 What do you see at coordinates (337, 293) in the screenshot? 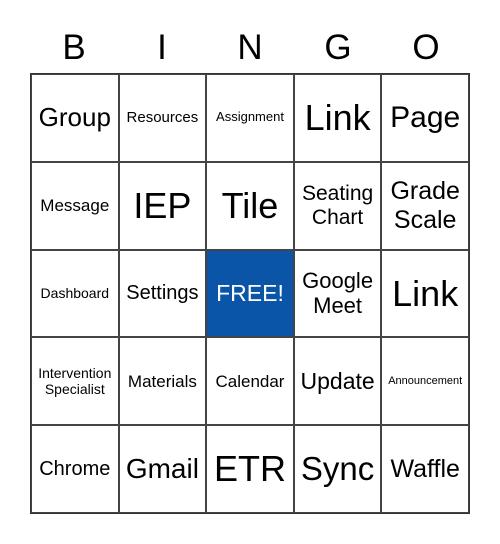
I see `bingo-cell: Google Meet` at bounding box center [337, 293].